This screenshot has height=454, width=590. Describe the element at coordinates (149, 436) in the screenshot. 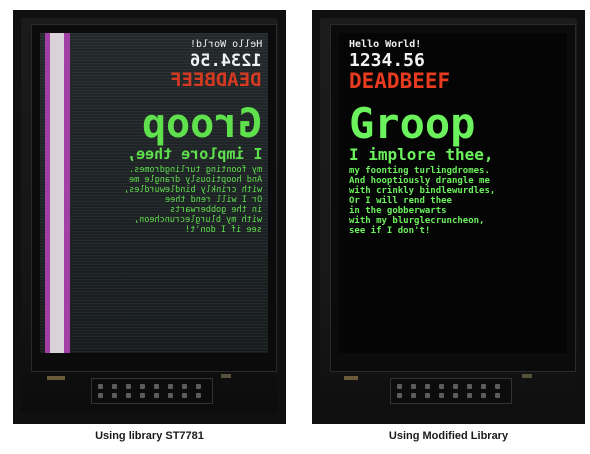

I see `caption-st7781: Using library ST7781` at that location.